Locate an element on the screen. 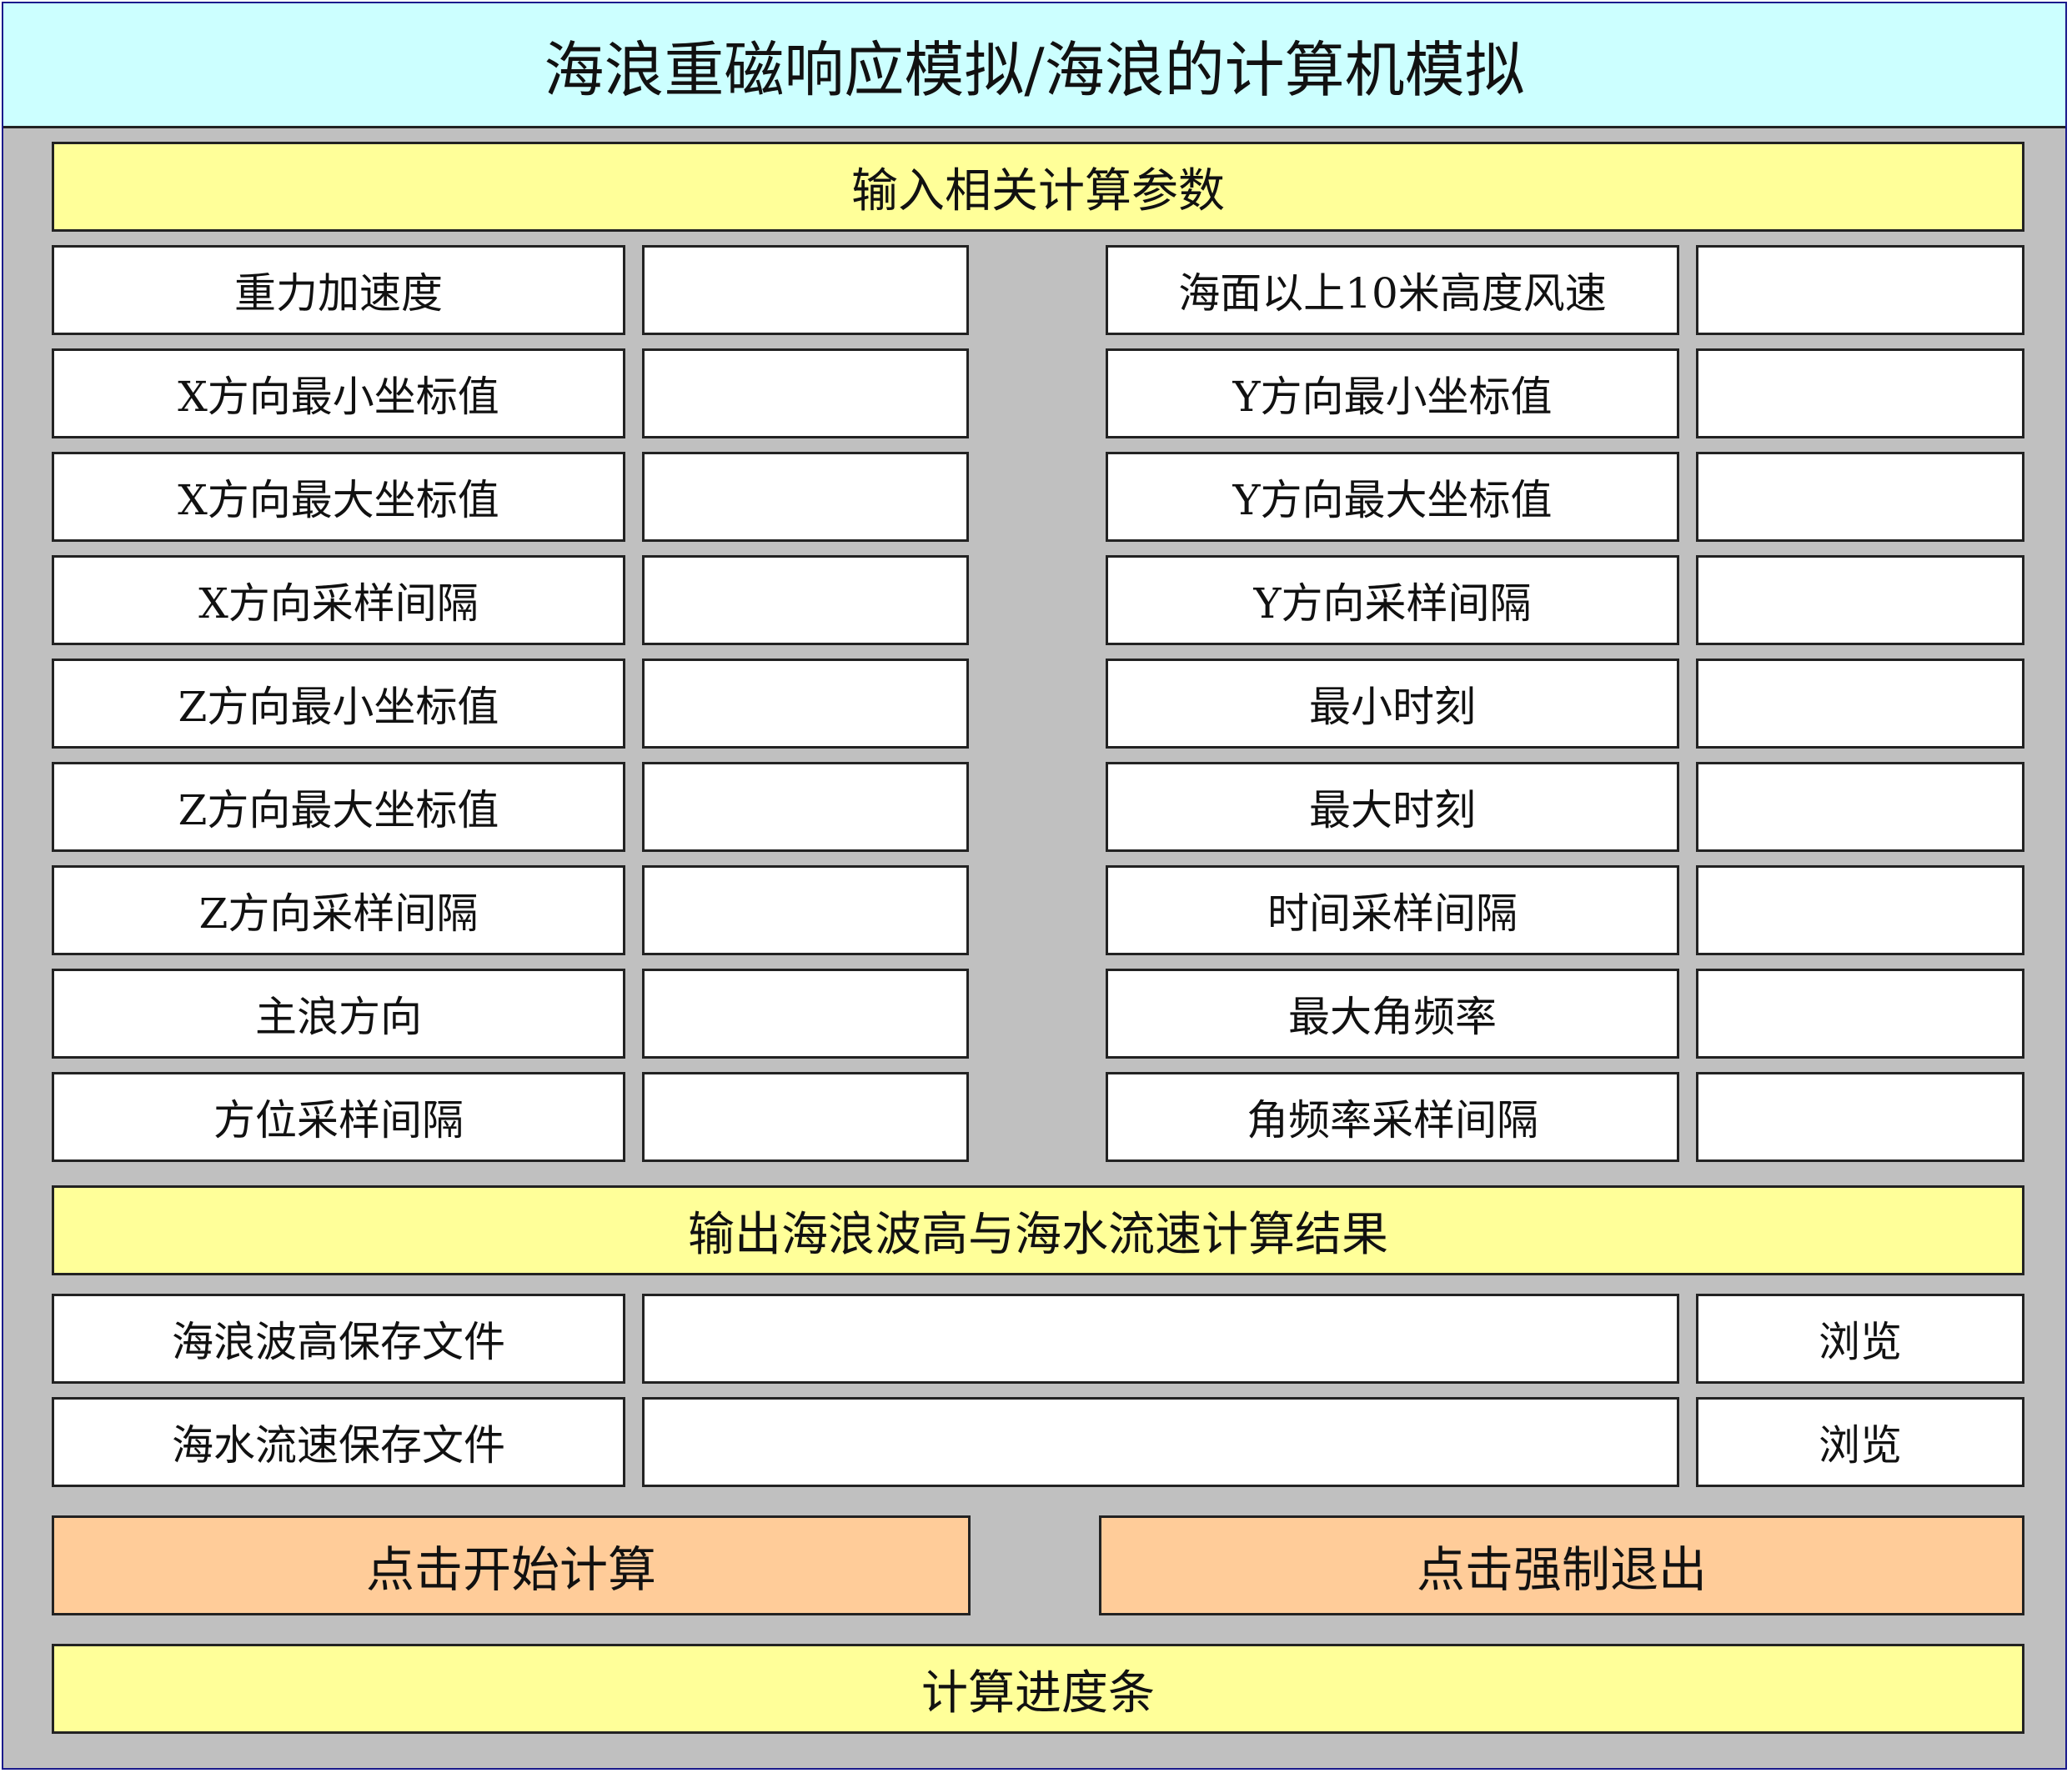 This screenshot has height=1773, width=2072. param-label: 主浪方向 is located at coordinates (338, 1014).